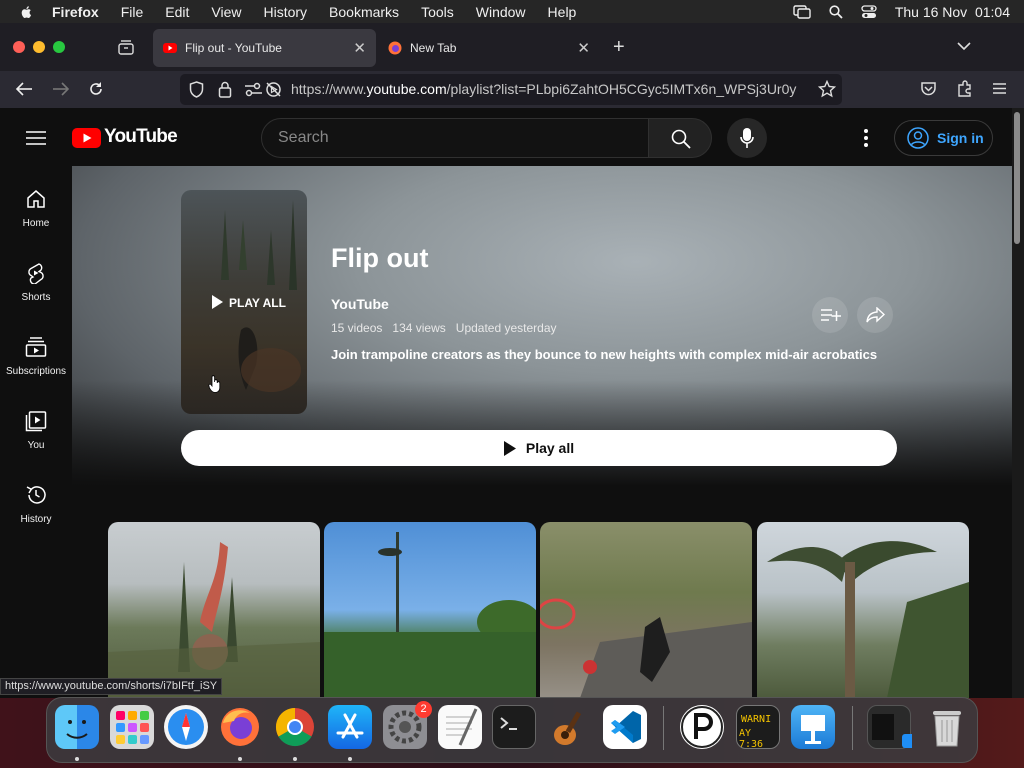 This screenshot has height=768, width=1024. I want to click on downloads-stack-icon, so click(891, 727).